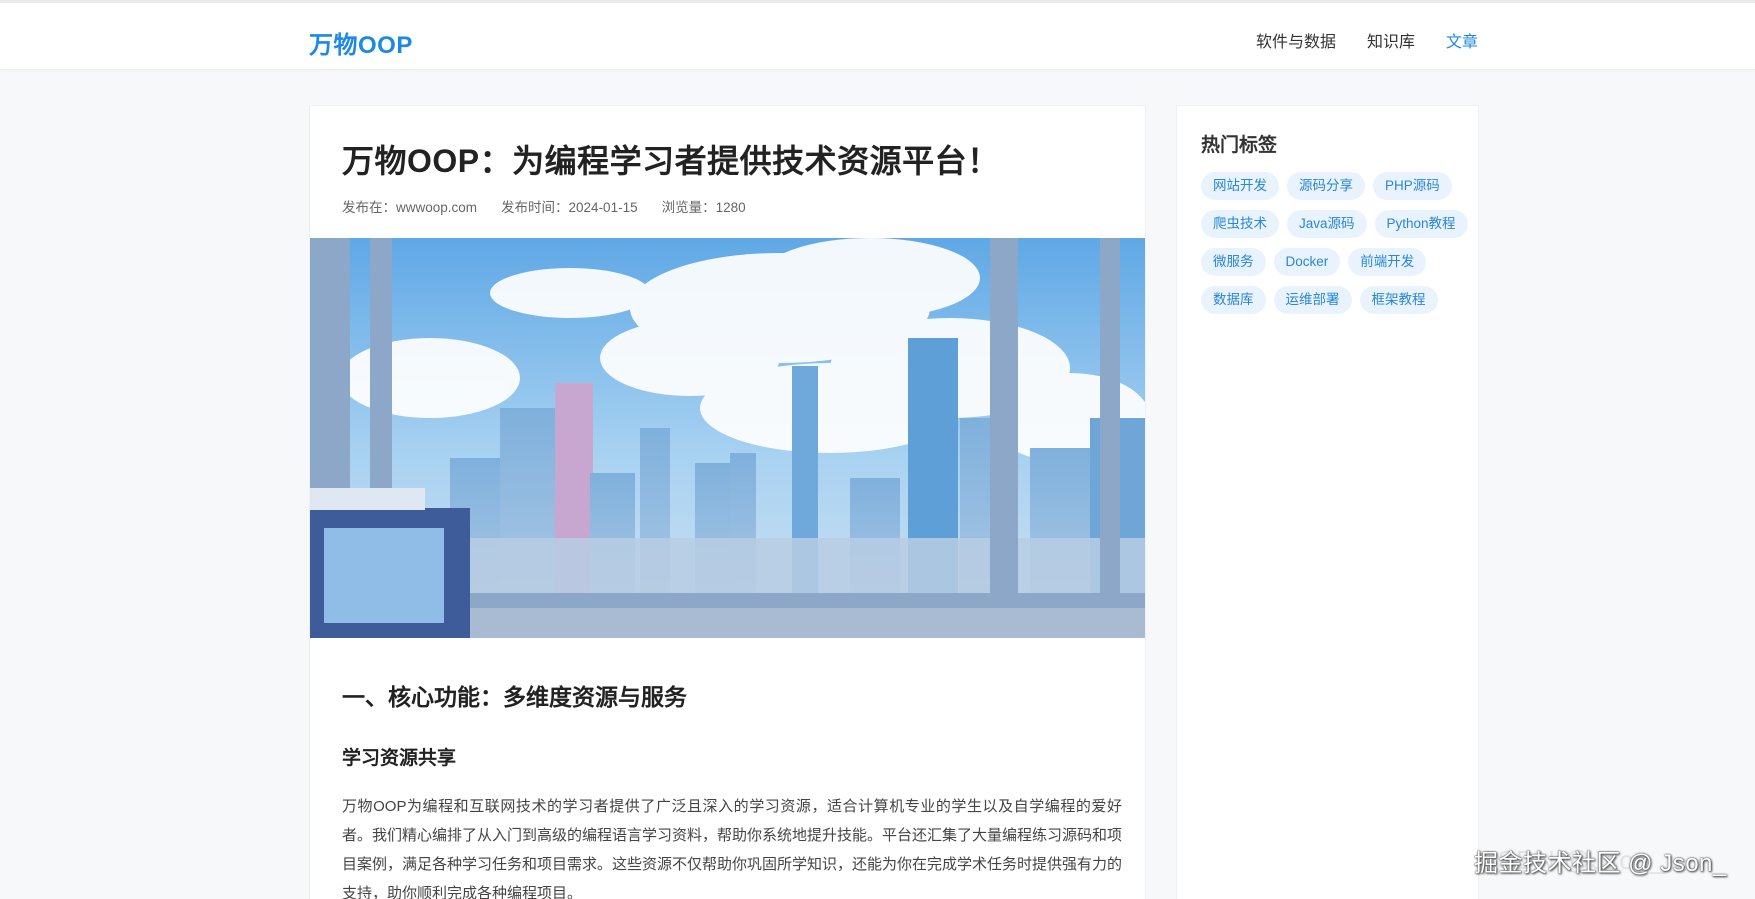 This screenshot has width=1755, height=899. Describe the element at coordinates (1391, 40) in the screenshot. I see `nav-knowledge-base: 知识库` at that location.